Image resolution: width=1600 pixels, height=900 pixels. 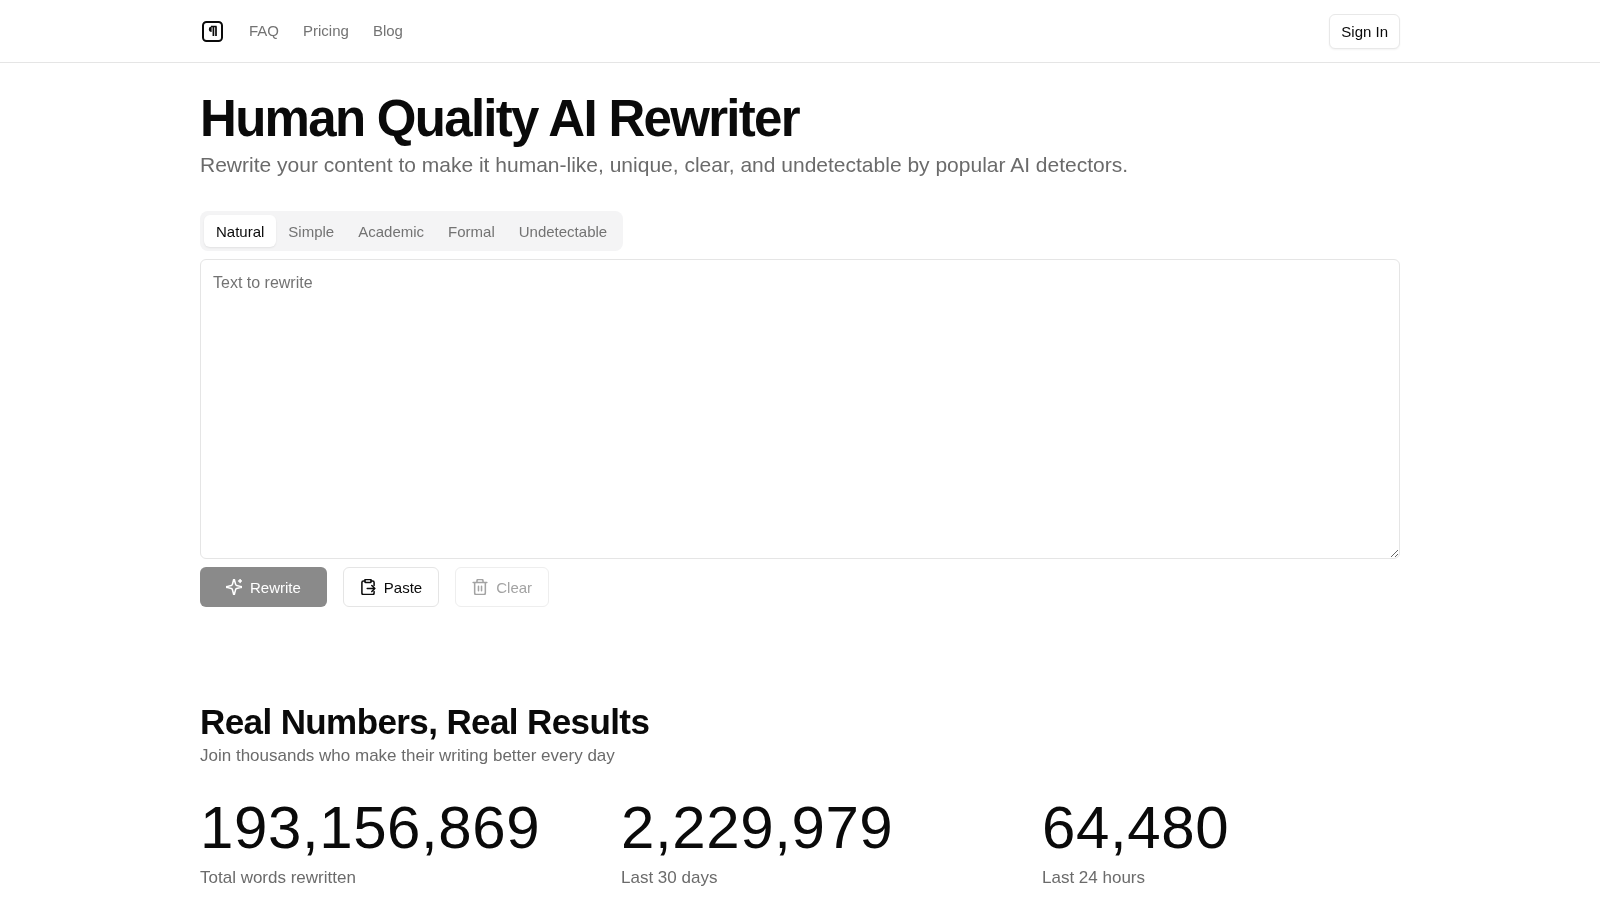 What do you see at coordinates (326, 31) in the screenshot?
I see `nav-link: Pricing` at bounding box center [326, 31].